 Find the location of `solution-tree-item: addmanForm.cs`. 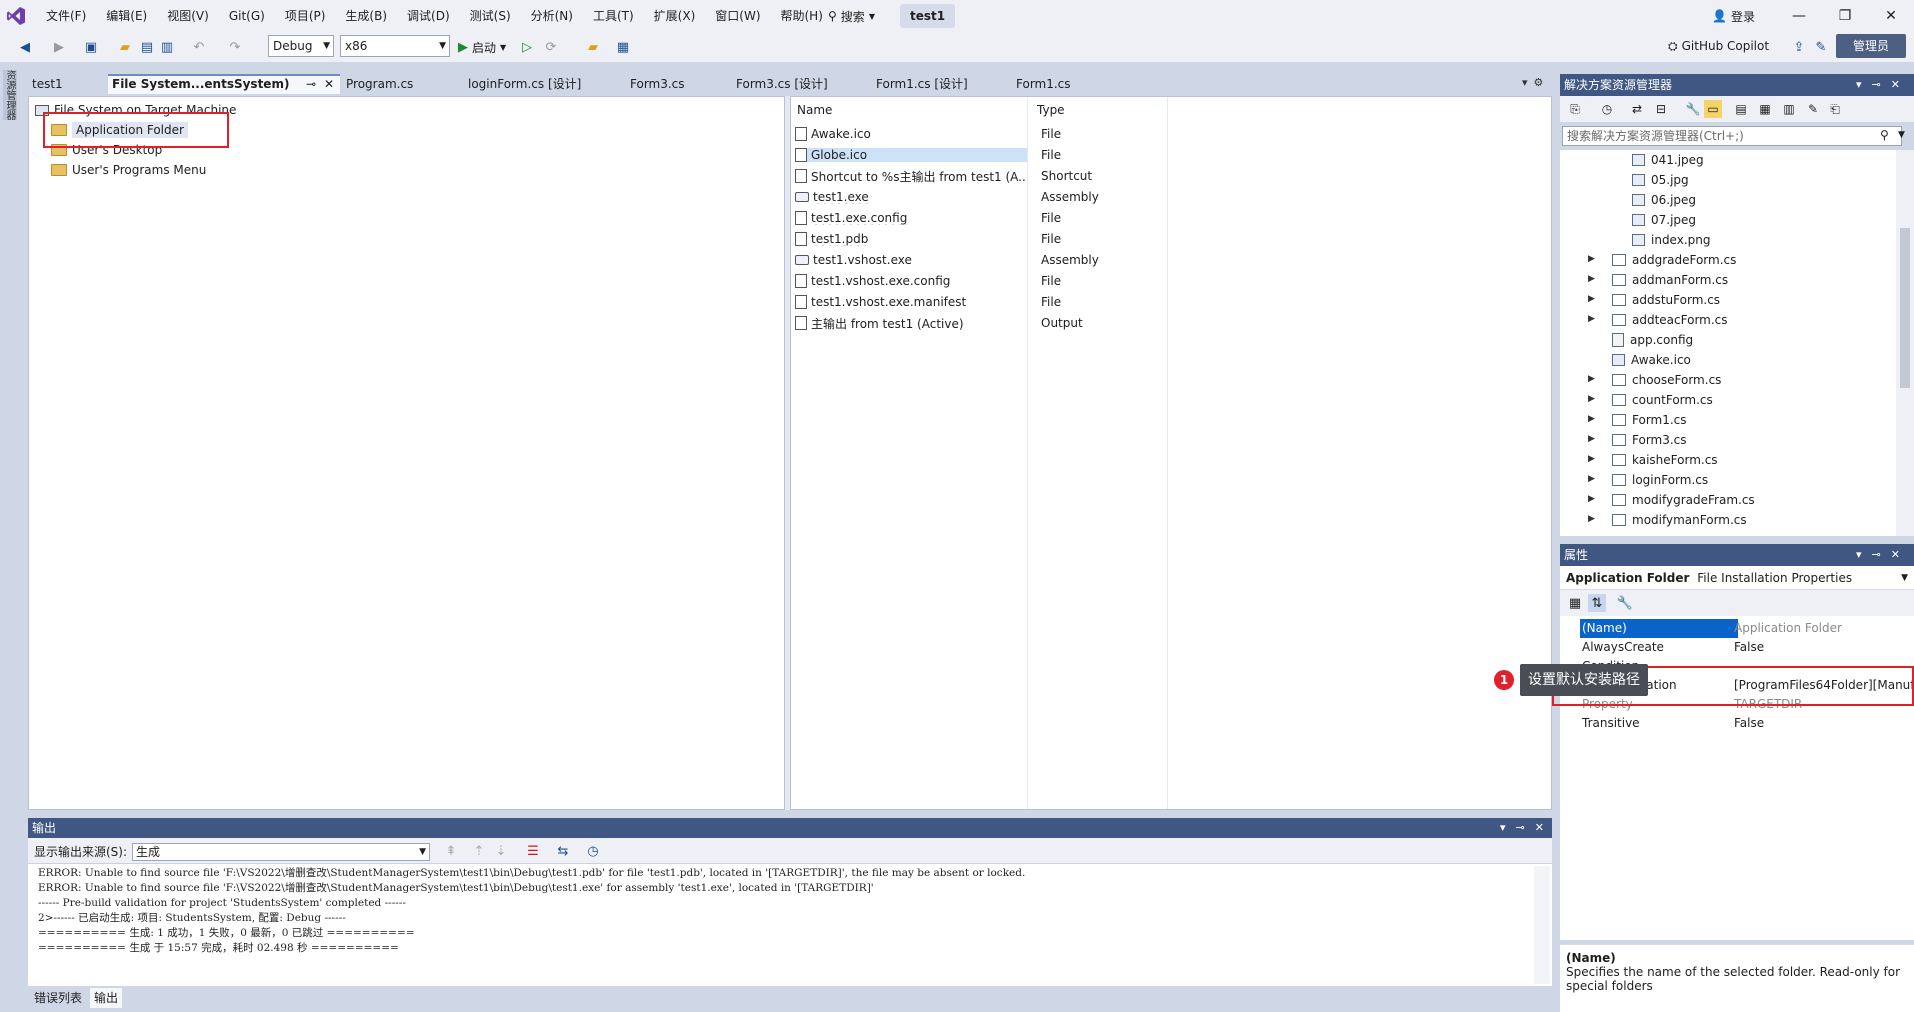

solution-tree-item: addmanForm.cs is located at coordinates (1670, 280).